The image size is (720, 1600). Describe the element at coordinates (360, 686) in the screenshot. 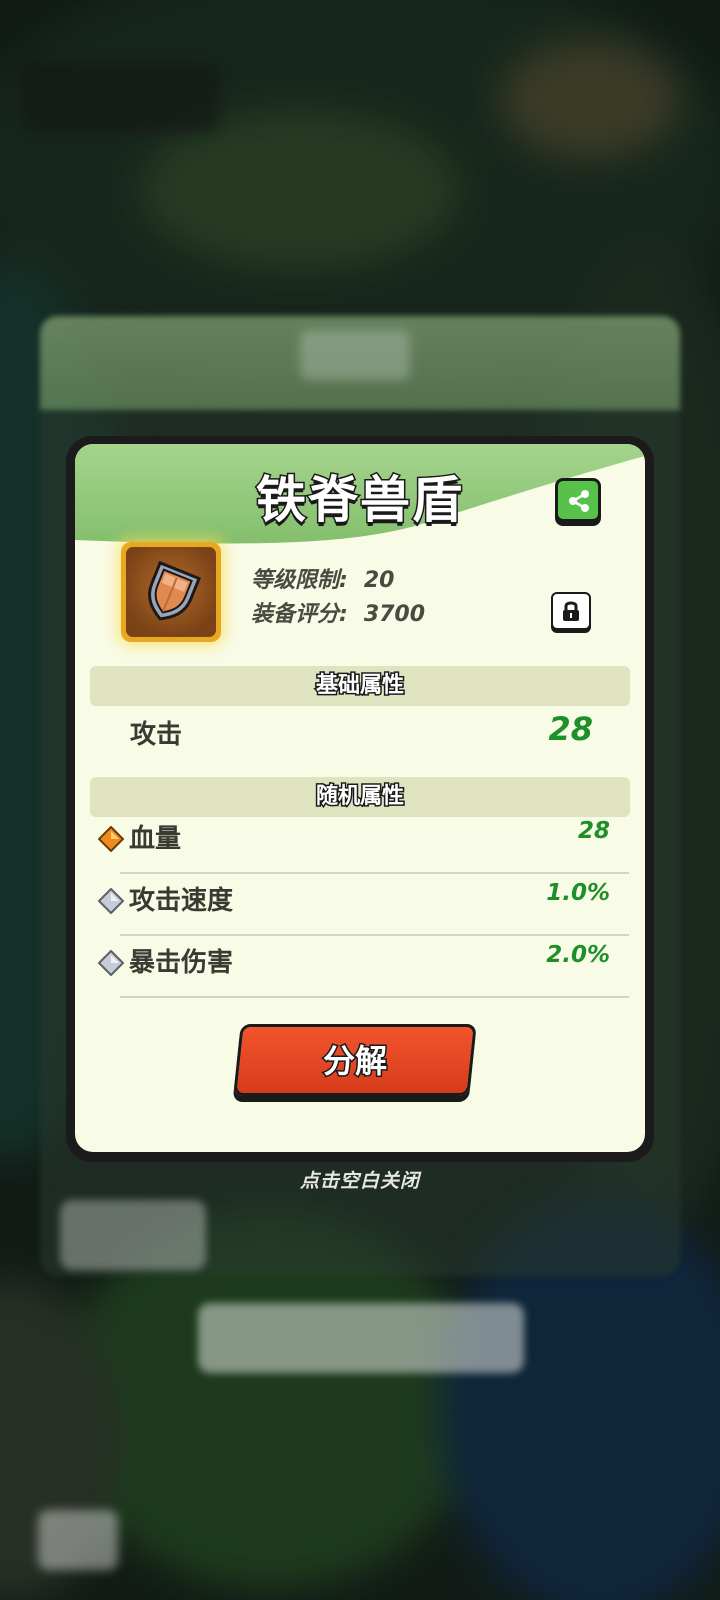

I see `base-attributes-header: 基础属性` at that location.